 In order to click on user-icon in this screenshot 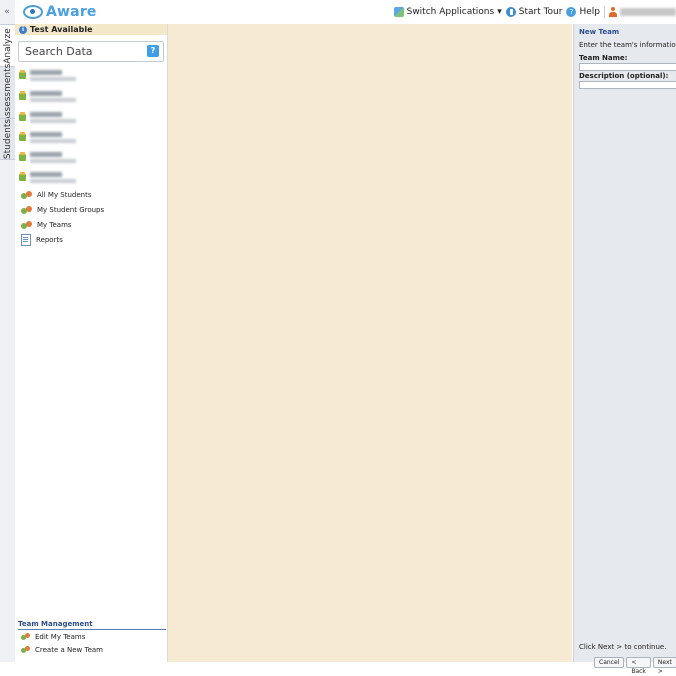, I will do `click(613, 12)`.